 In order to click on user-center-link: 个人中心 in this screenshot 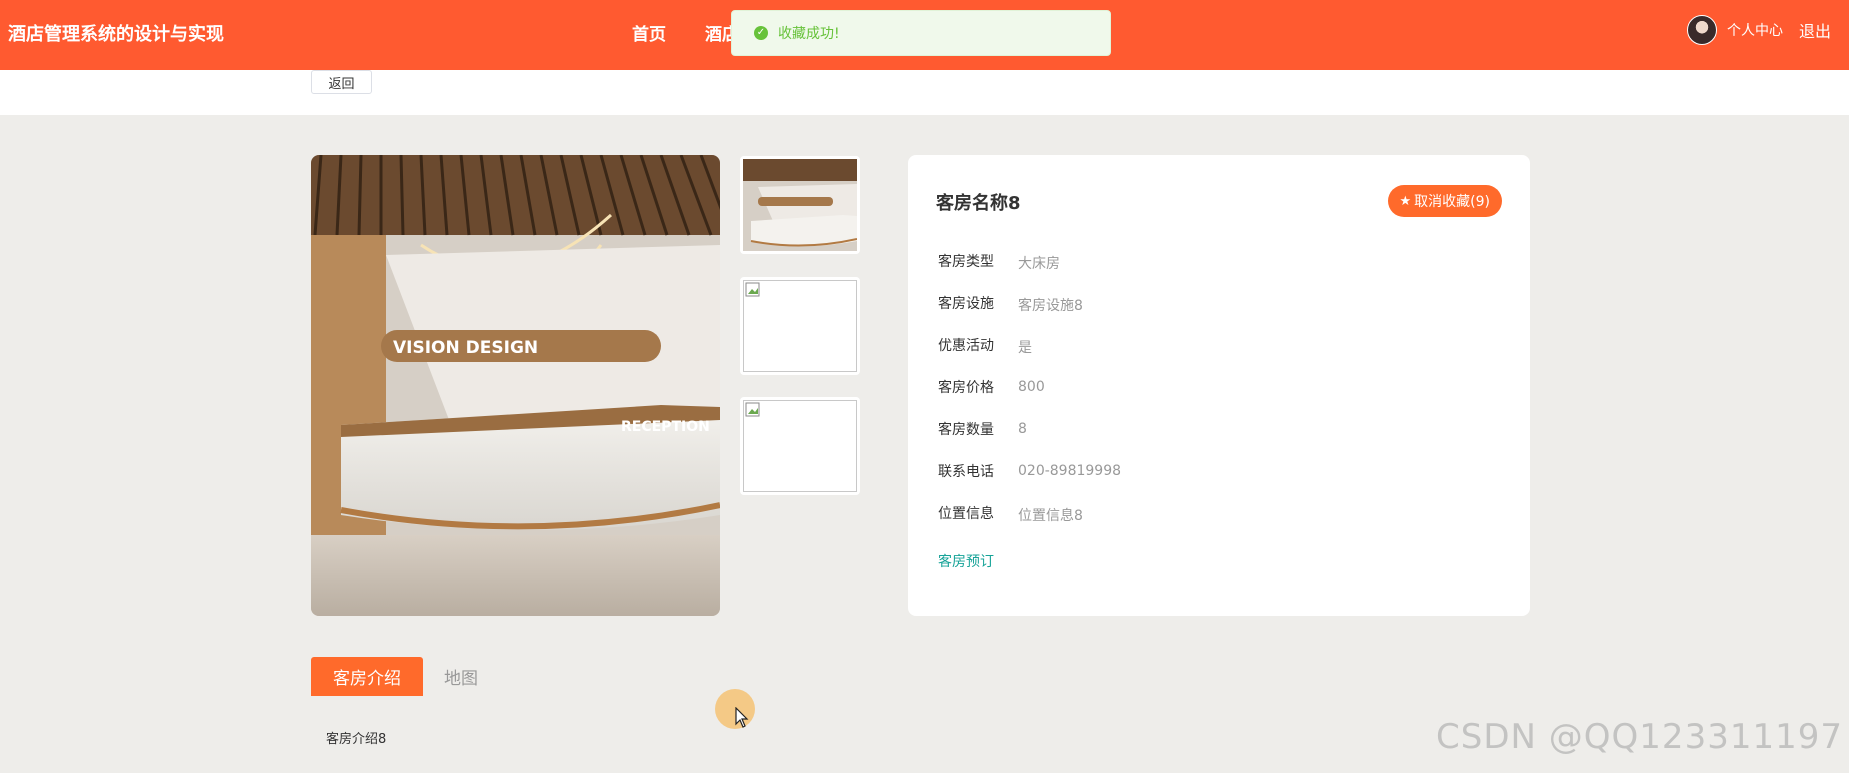, I will do `click(1755, 30)`.